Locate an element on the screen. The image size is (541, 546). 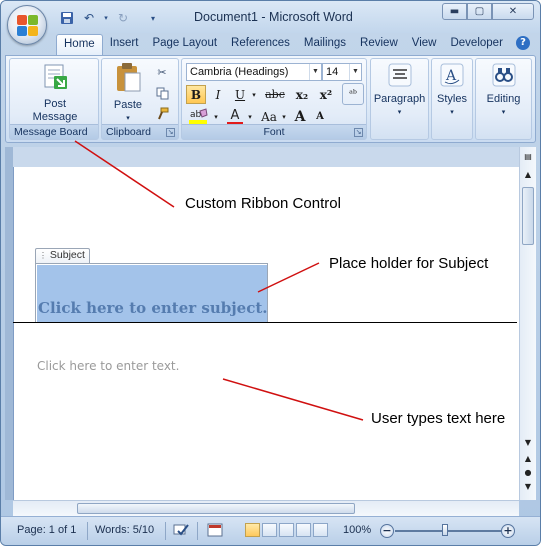
editing-button: Editing ▾ is located at coordinates (503, 90).